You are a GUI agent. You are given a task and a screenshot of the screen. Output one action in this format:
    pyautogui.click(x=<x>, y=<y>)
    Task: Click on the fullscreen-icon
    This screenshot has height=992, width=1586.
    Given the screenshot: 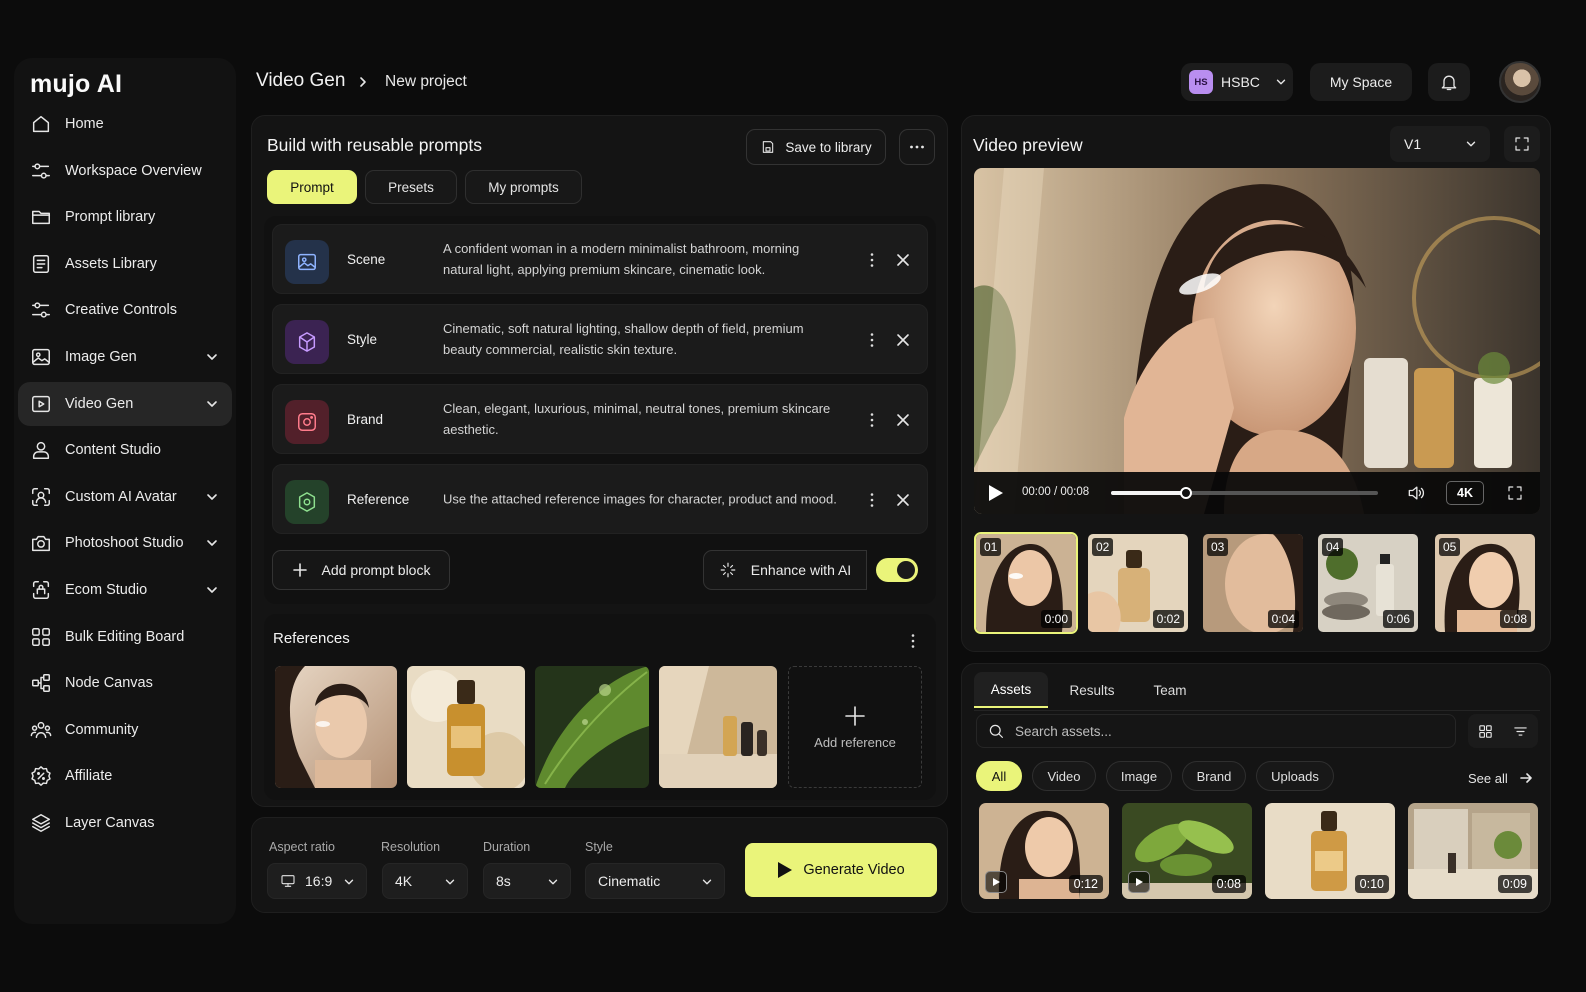 What is the action you would take?
    pyautogui.click(x=1515, y=493)
    